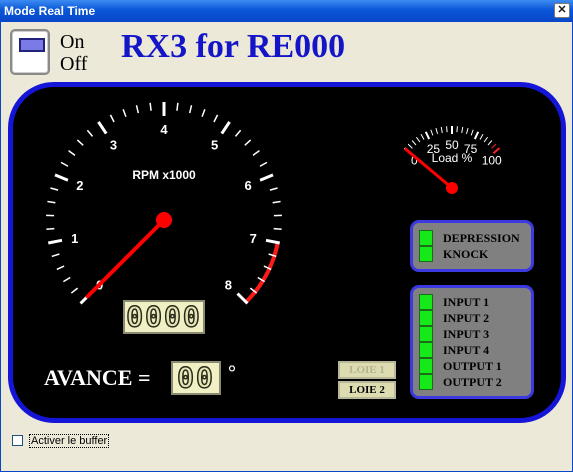 This screenshot has width=573, height=472. I want to click on load-tick-label: 50, so click(452, 145).